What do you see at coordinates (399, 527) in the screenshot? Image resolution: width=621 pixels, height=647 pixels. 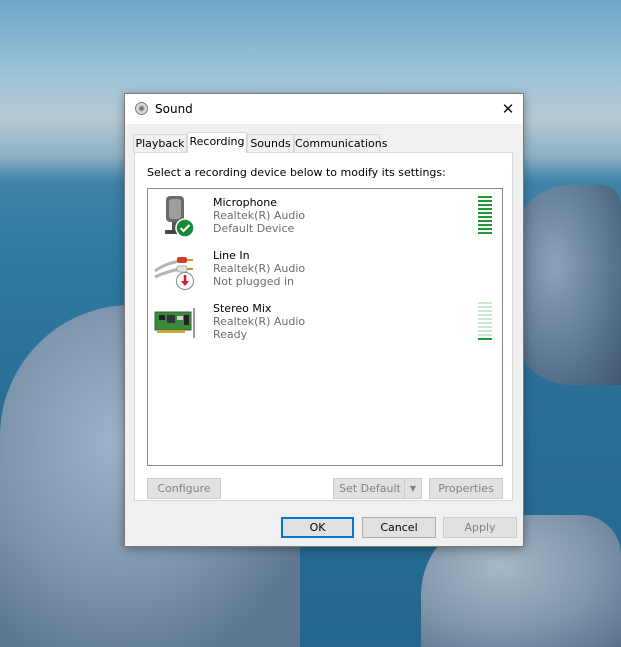 I see `cancel-button: Cancel` at bounding box center [399, 527].